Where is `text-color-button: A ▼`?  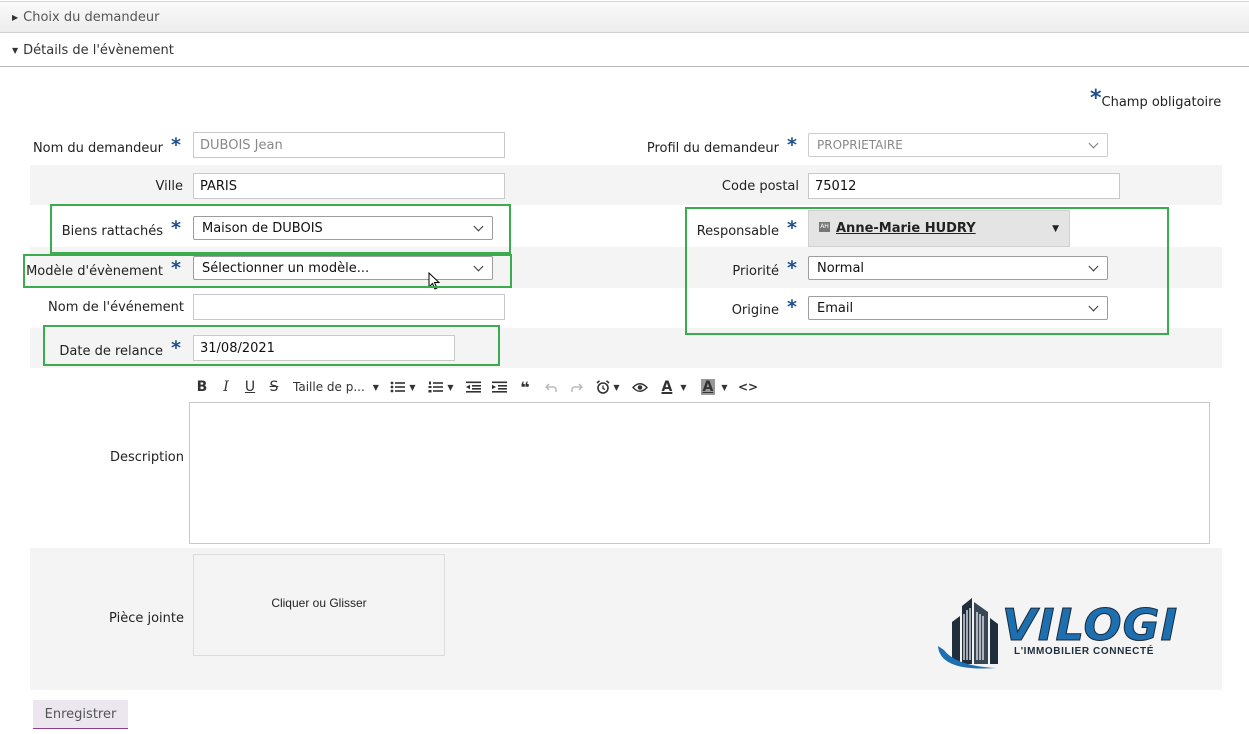
text-color-button: A ▼ is located at coordinates (674, 387).